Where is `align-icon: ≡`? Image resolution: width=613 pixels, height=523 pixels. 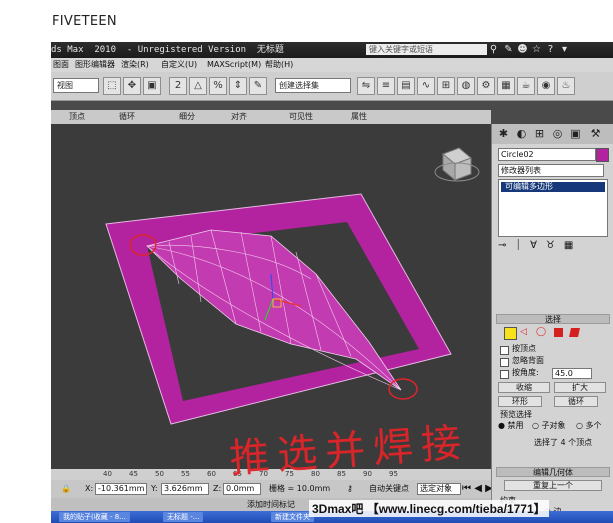
align-icon: ≡ is located at coordinates (386, 86).